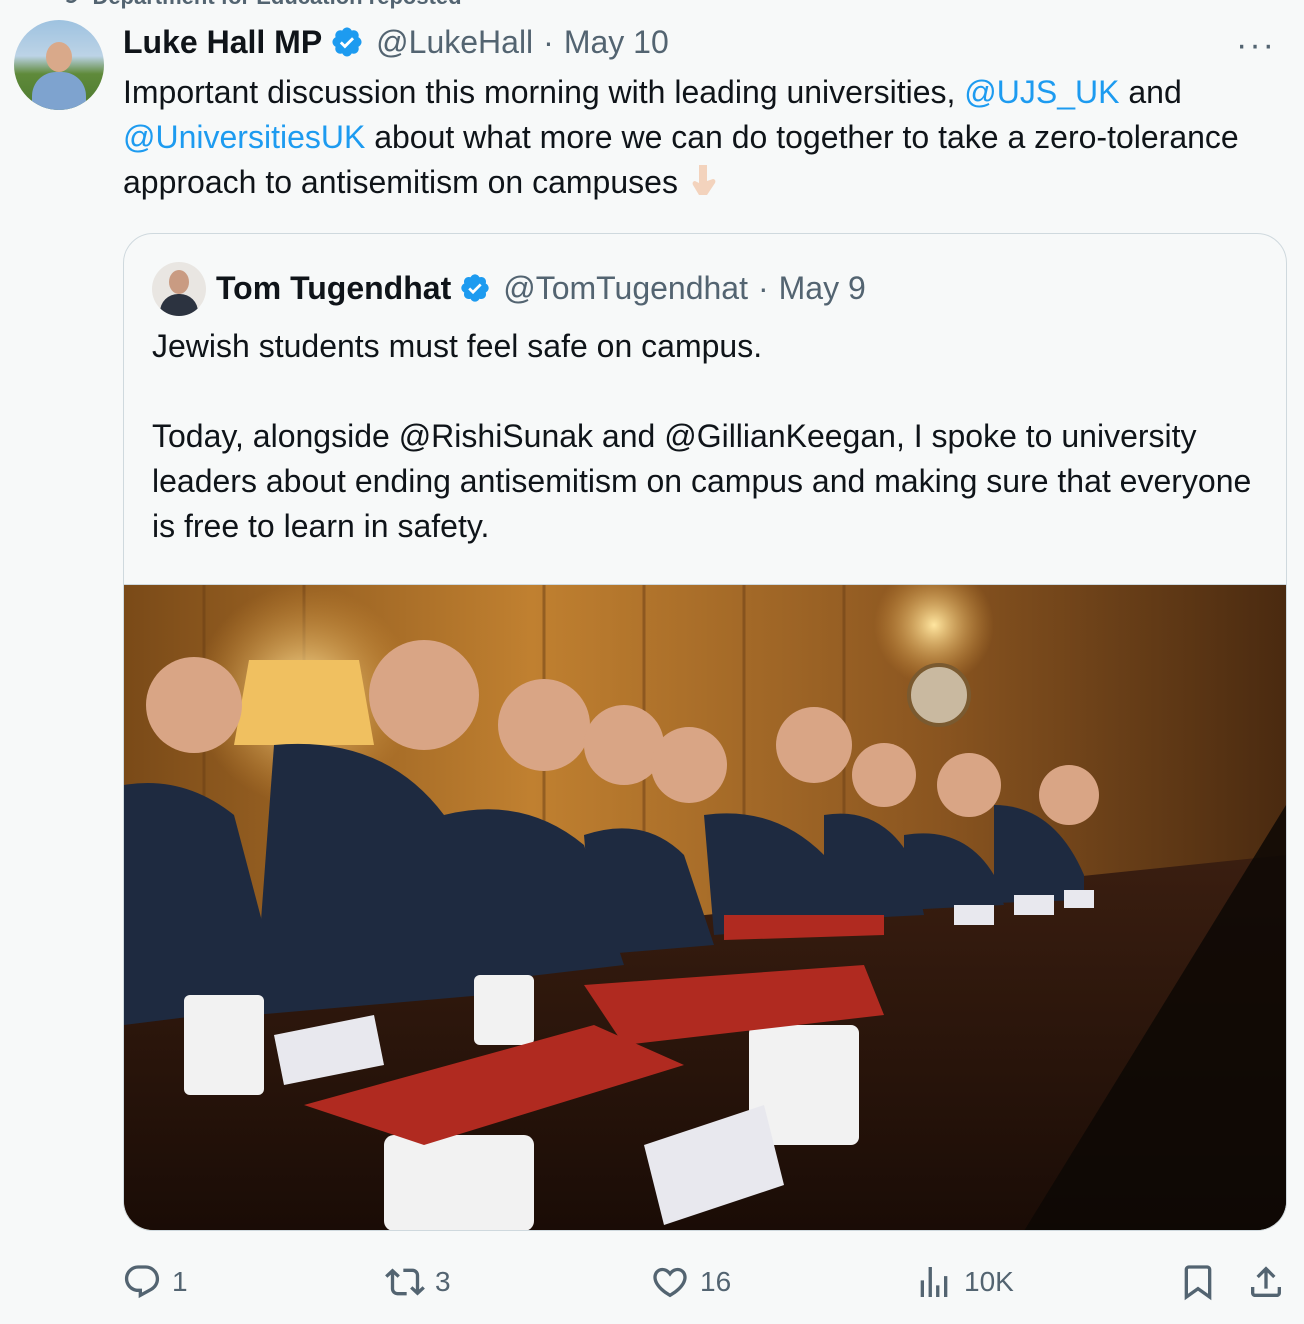  I want to click on views-icon, so click(934, 1282).